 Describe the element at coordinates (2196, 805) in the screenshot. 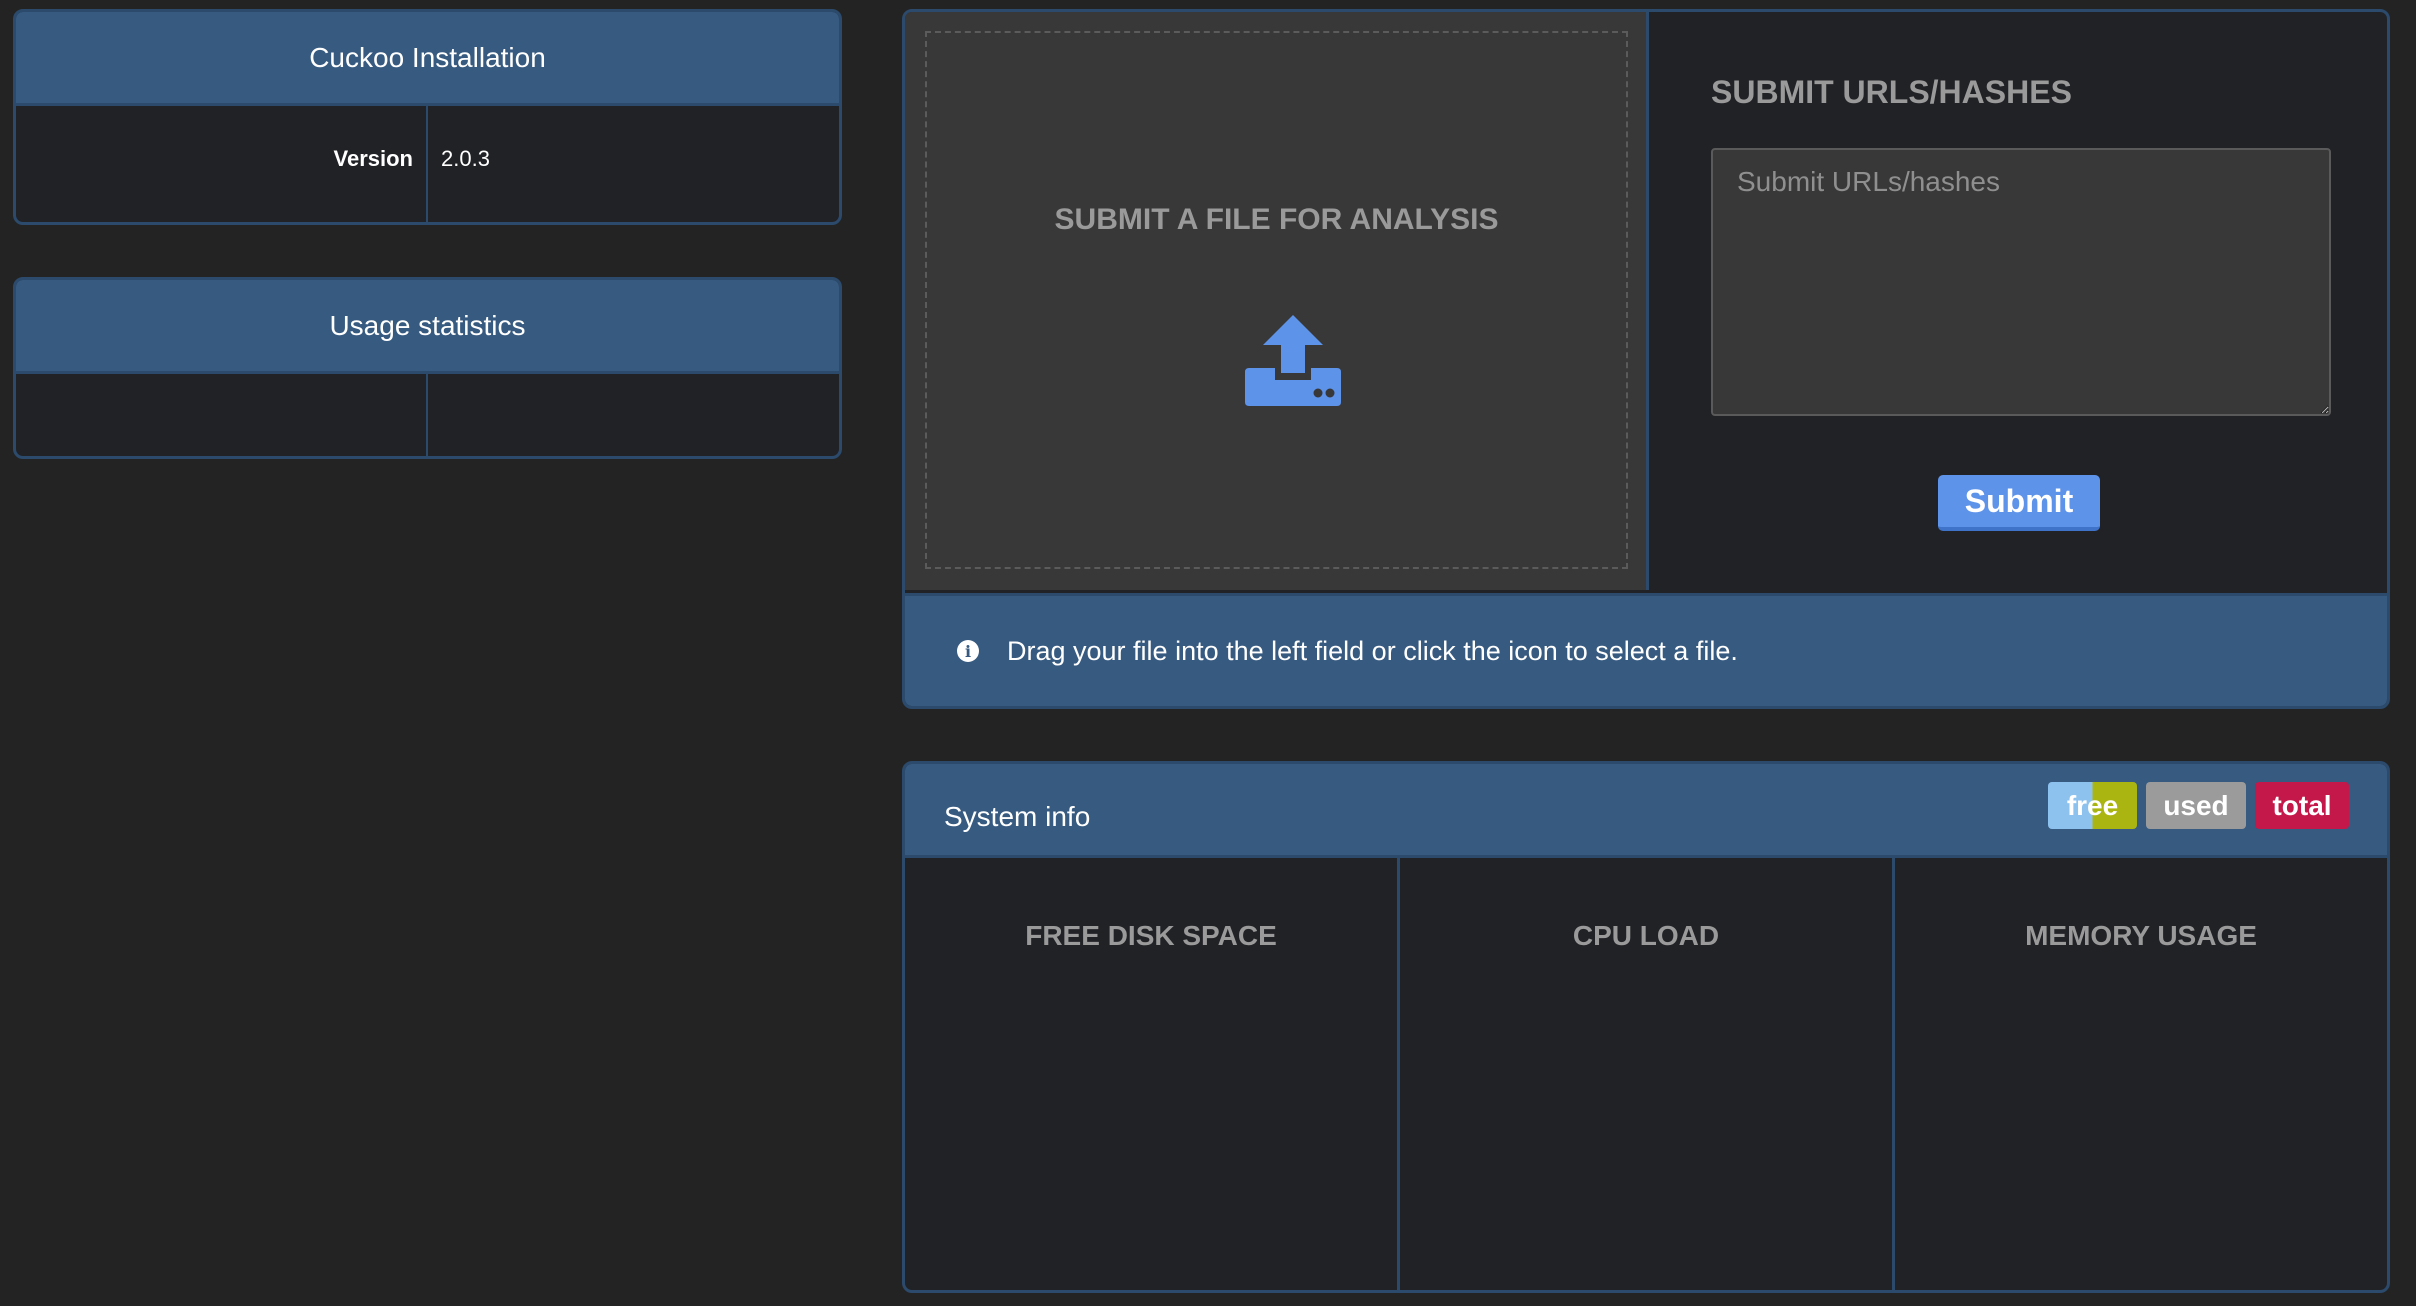

I see `legend-used-badge: used` at that location.